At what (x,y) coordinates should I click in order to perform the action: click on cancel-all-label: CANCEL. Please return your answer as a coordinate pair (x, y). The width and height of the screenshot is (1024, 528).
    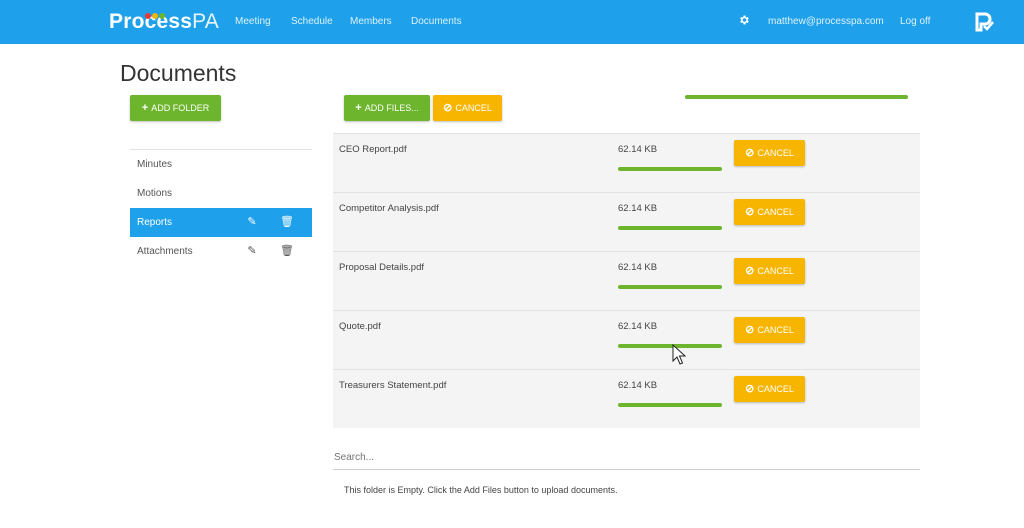
    Looking at the image, I should click on (473, 108).